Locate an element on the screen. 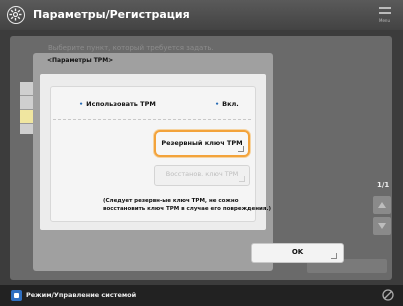  status-bar-text: Режим/Управление системой is located at coordinates (81, 295).